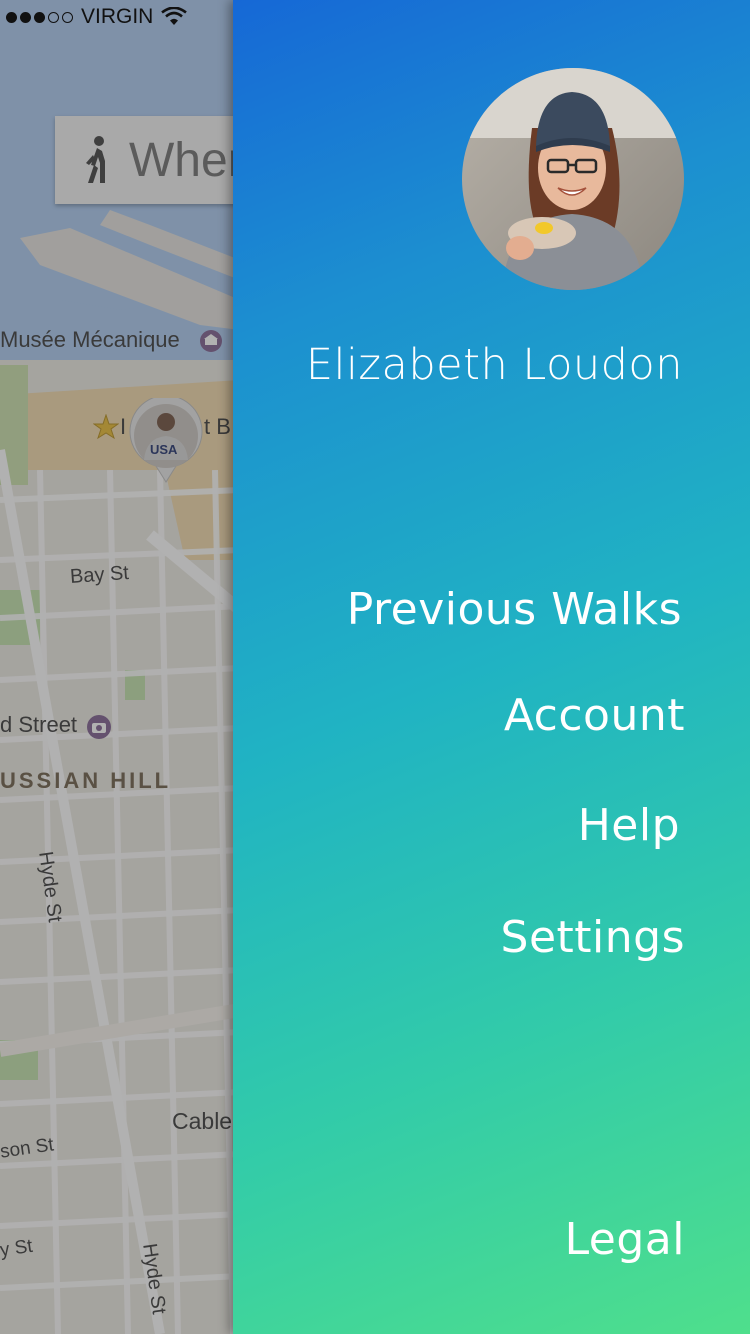 This screenshot has height=1334, width=750. What do you see at coordinates (95, 159) in the screenshot?
I see `walking-person-icon` at bounding box center [95, 159].